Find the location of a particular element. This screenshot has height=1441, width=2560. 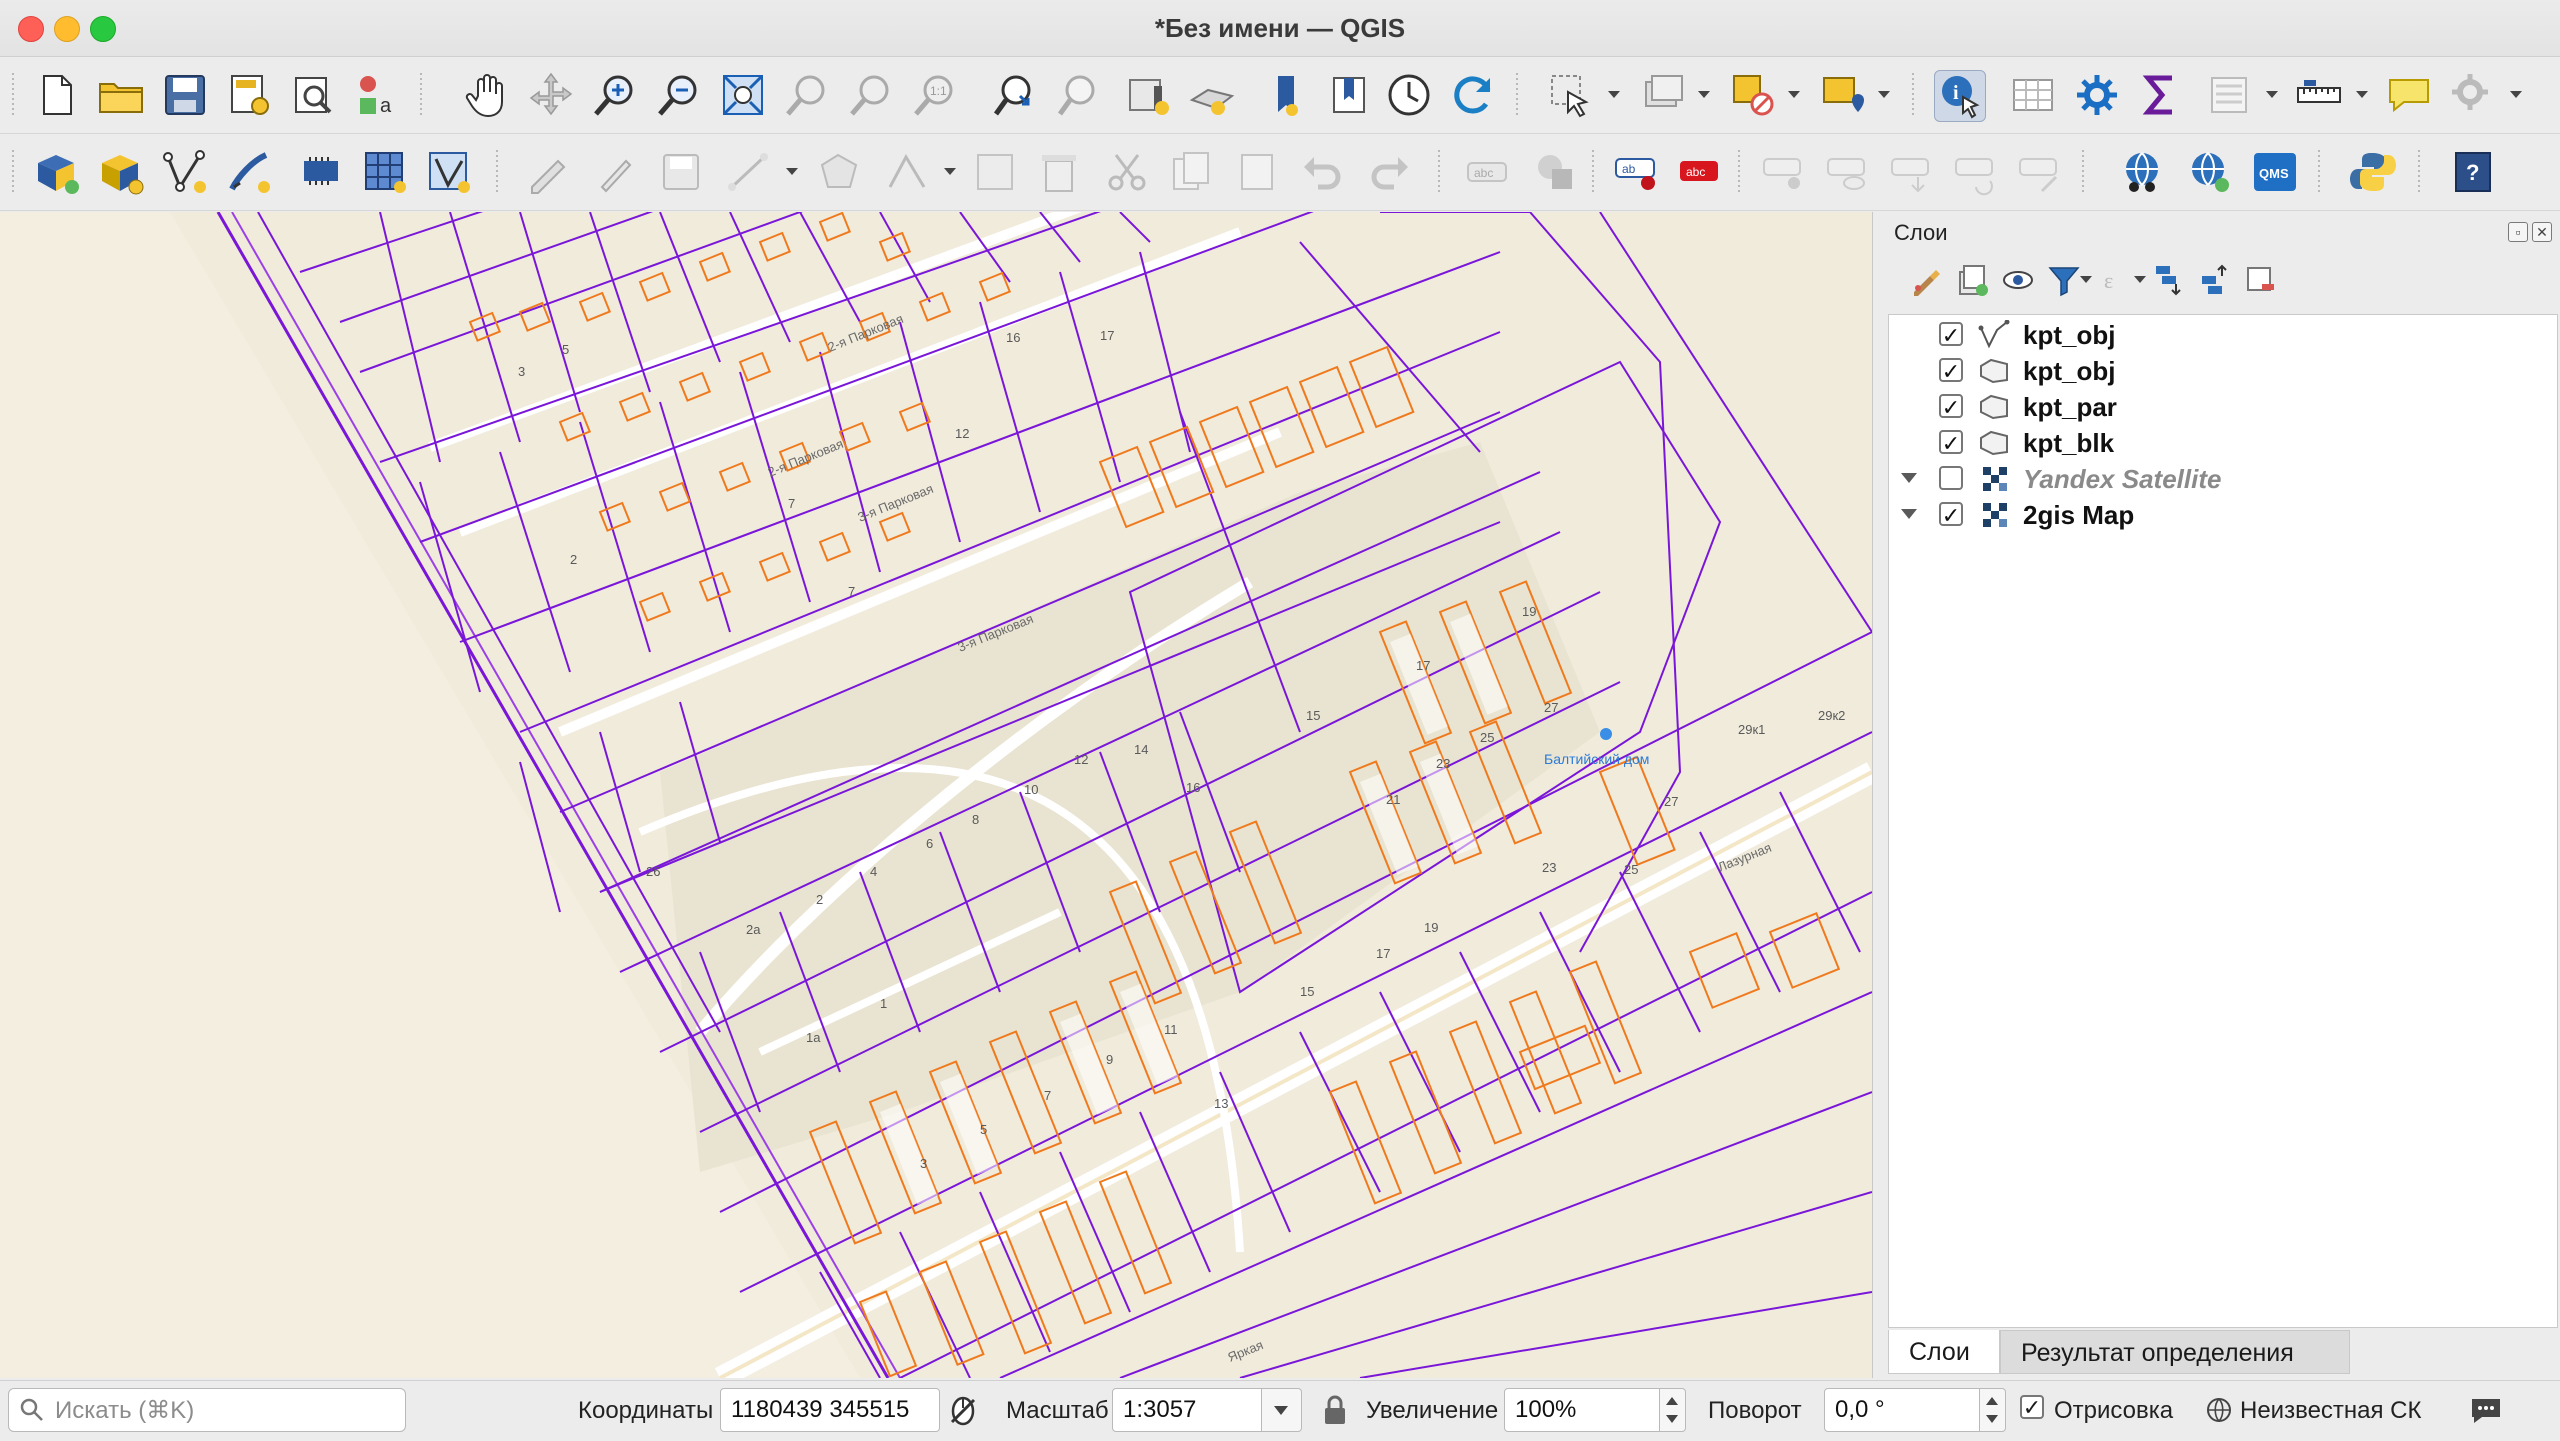

zoom-to-layer-icon is located at coordinates (871, 95).